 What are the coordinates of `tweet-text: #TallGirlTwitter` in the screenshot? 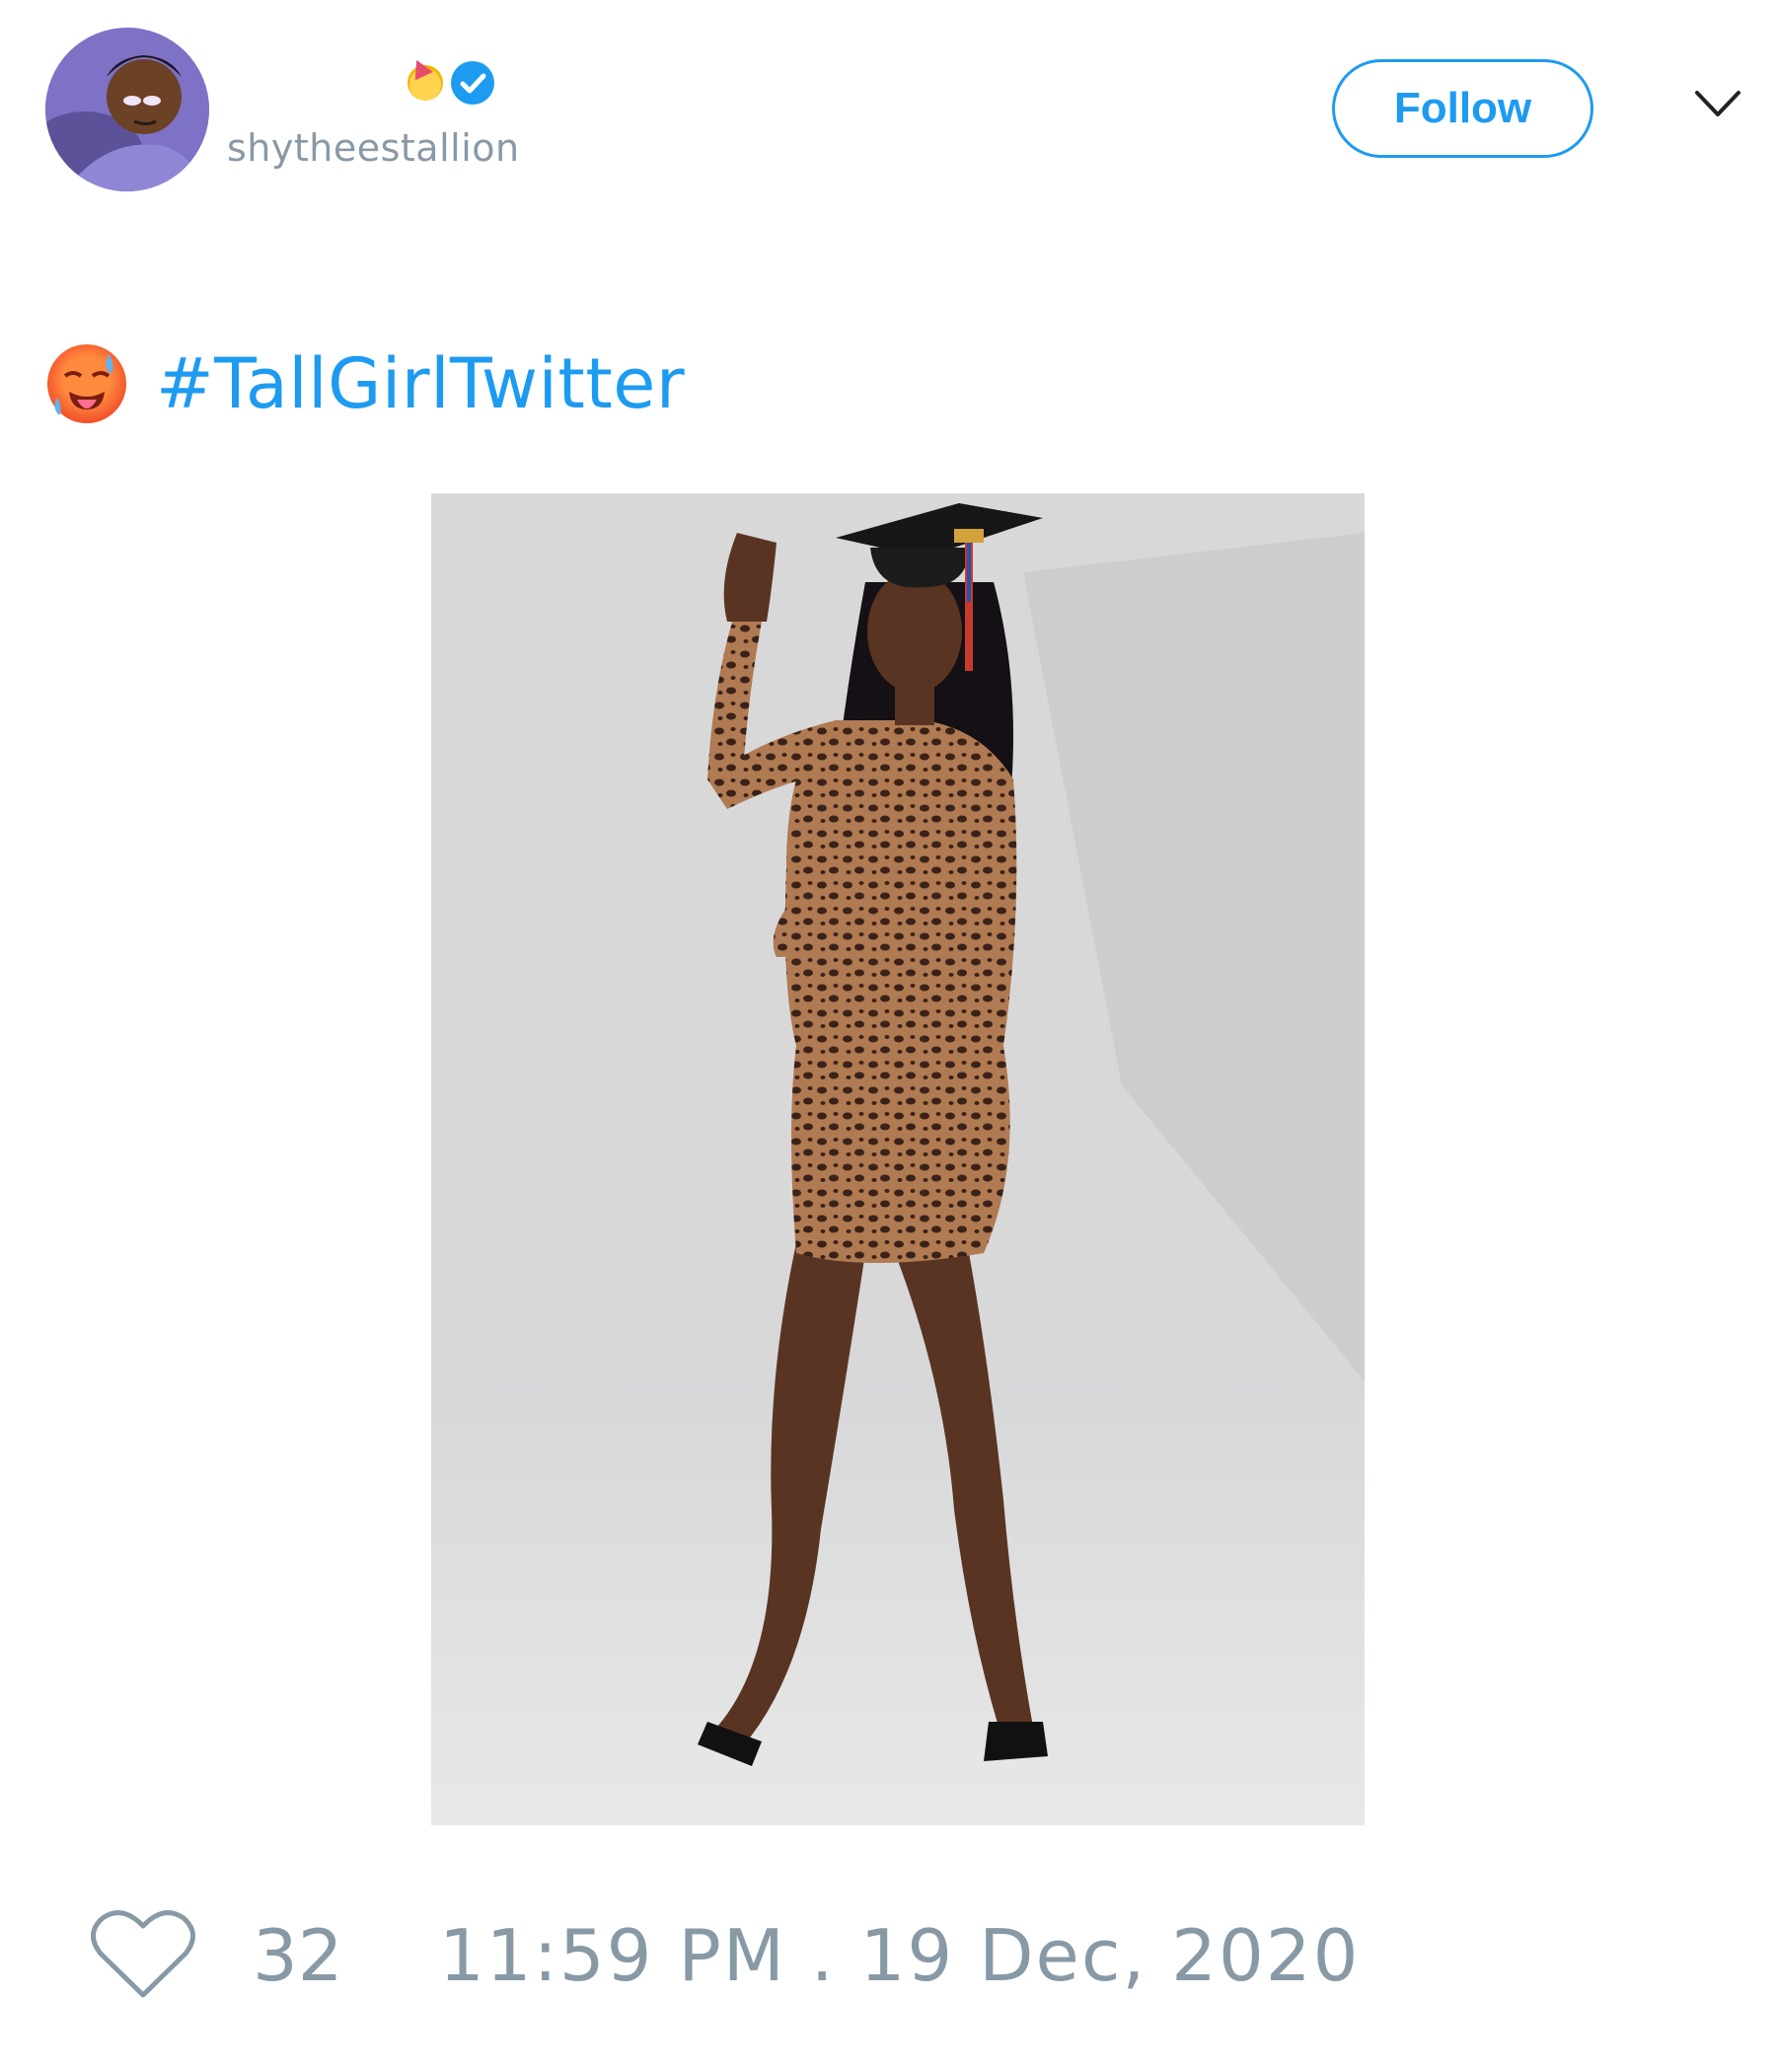 It's located at (366, 383).